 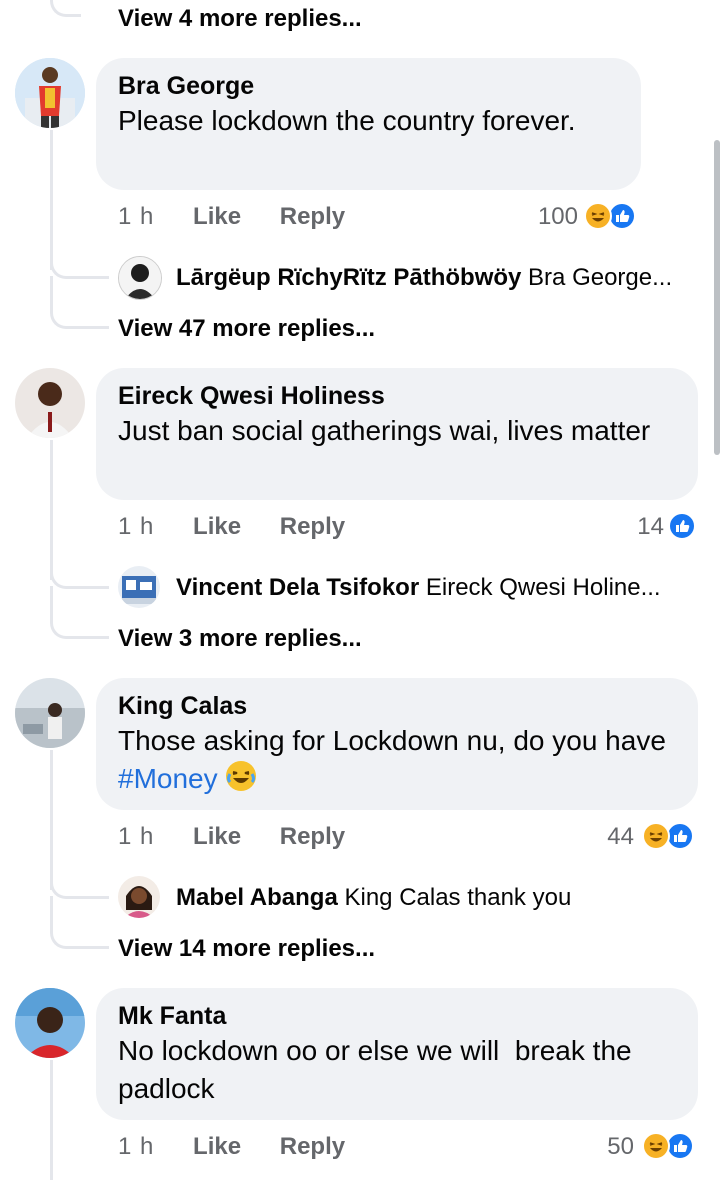 I want to click on comment-author: King Calas, so click(x=397, y=706).